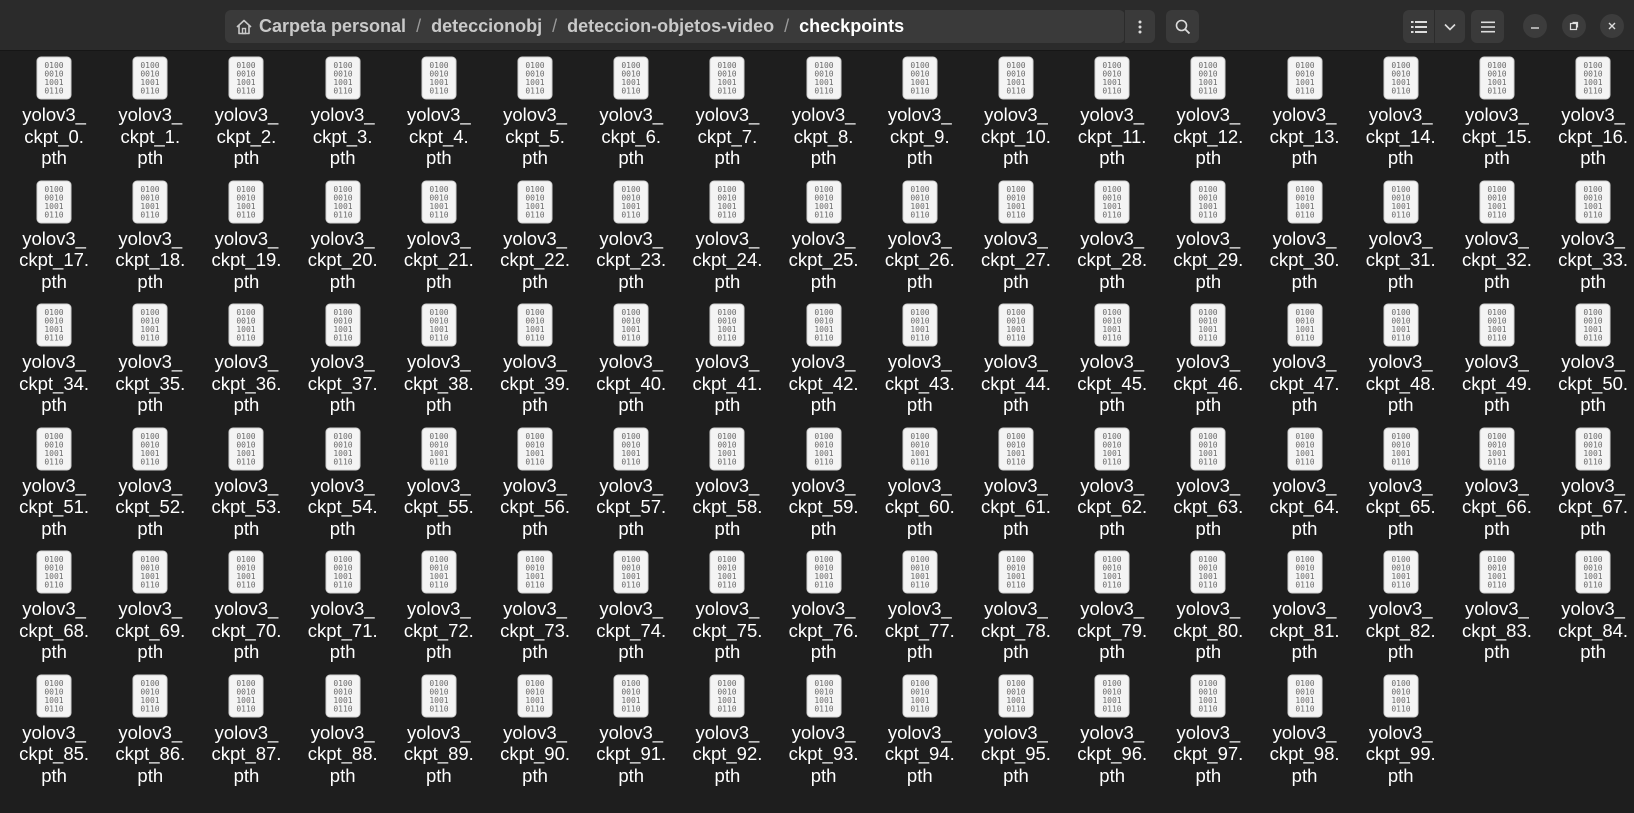 The width and height of the screenshot is (1634, 813). What do you see at coordinates (150, 365) in the screenshot?
I see `file-item: 0100 0010 1001 0110 yolov3_ ckpt_35. pth` at bounding box center [150, 365].